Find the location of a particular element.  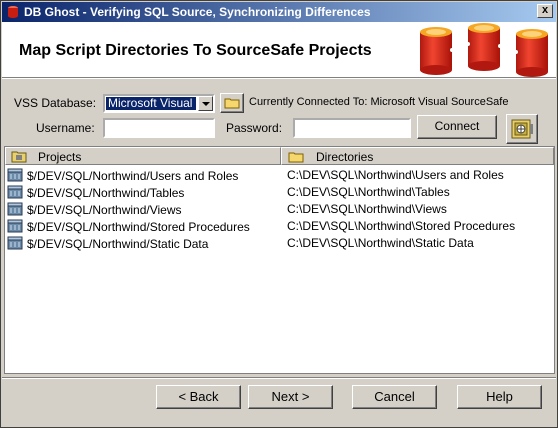

username-field is located at coordinates (159, 128).